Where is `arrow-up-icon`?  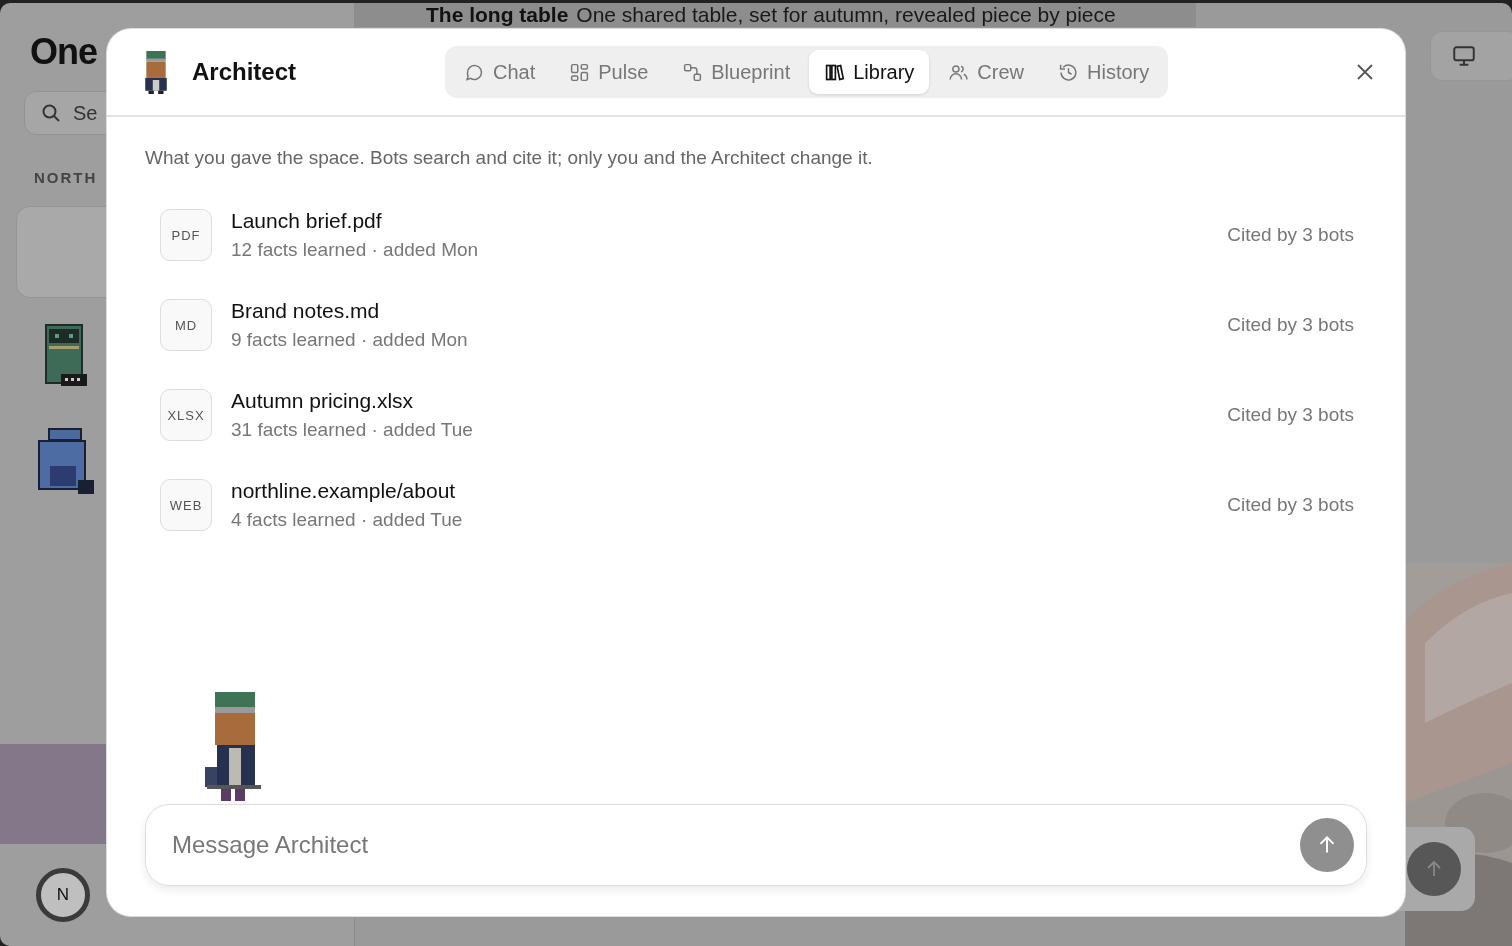 arrow-up-icon is located at coordinates (1434, 869).